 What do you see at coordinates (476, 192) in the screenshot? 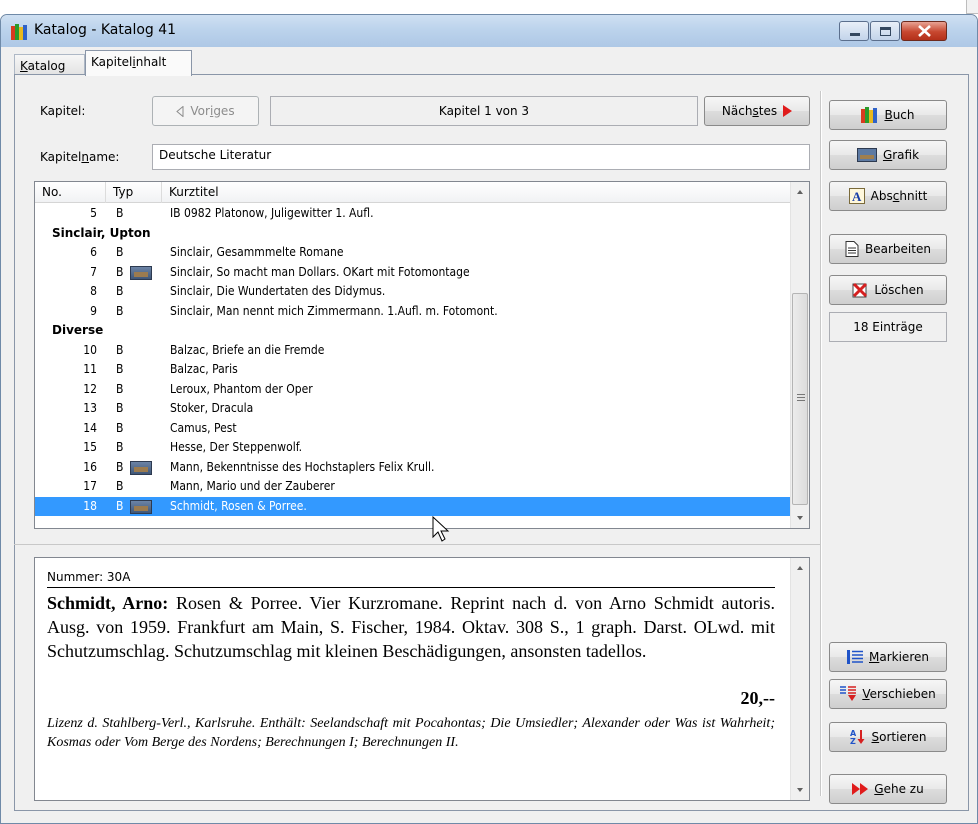
I see `column-header-kurztitel: Kurztitel` at bounding box center [476, 192].